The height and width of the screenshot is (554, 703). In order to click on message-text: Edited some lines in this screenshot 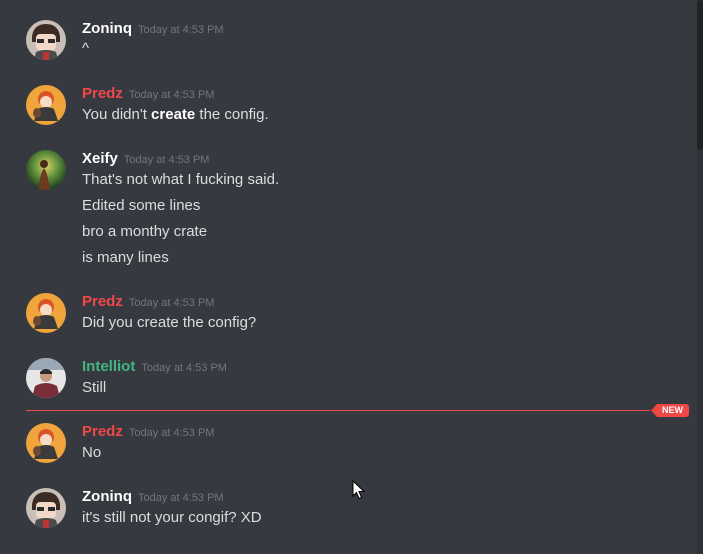, I will do `click(141, 205)`.